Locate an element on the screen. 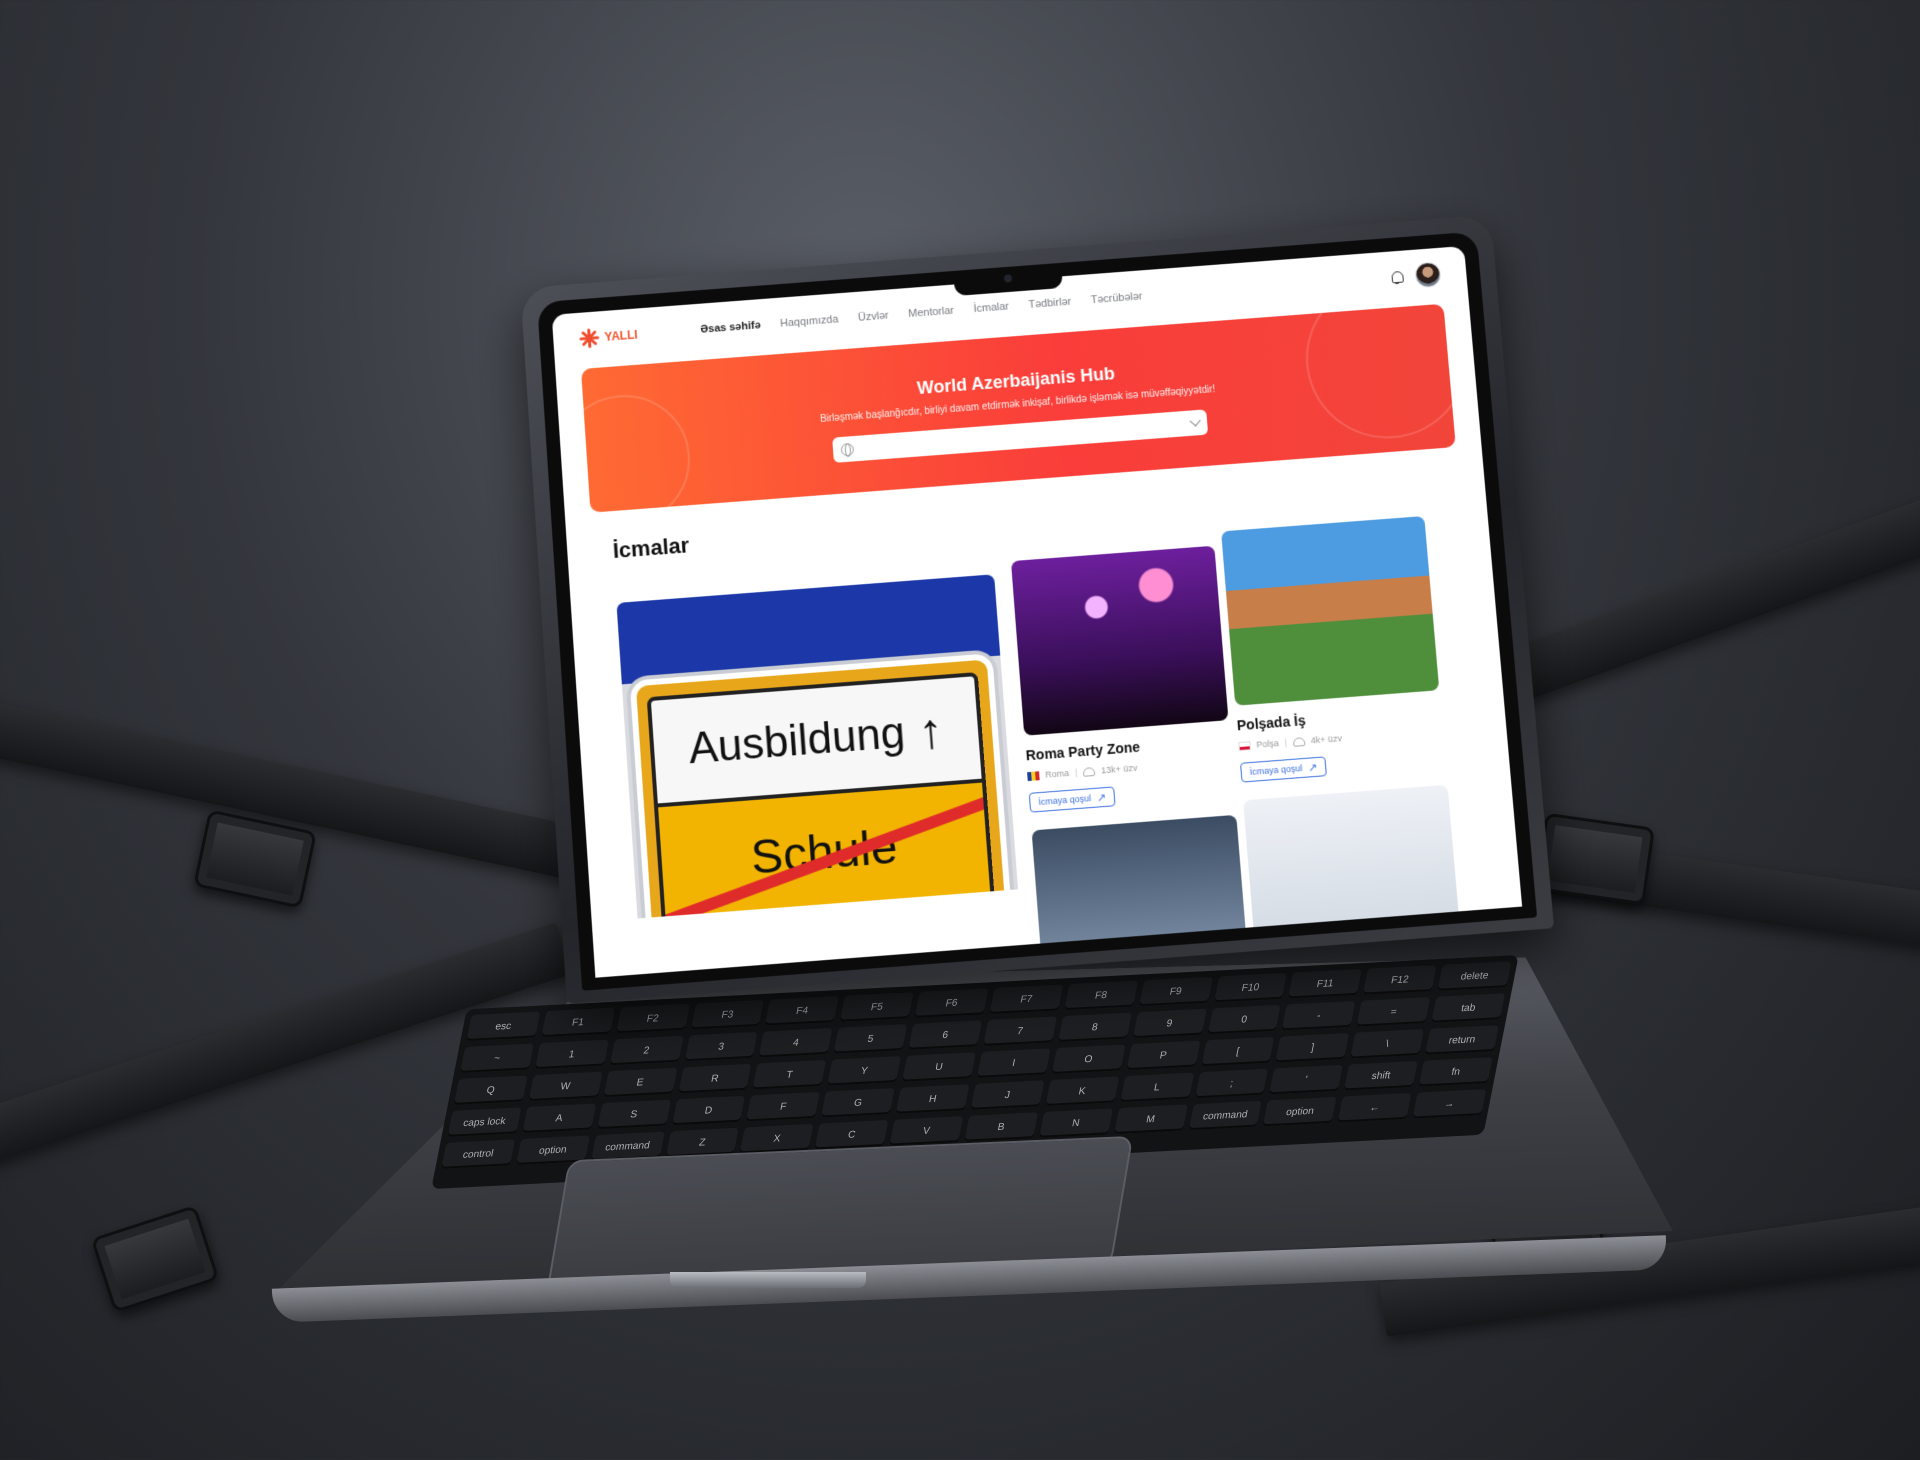 The height and width of the screenshot is (1460, 1920). keyboard-key: 5 is located at coordinates (870, 1039).